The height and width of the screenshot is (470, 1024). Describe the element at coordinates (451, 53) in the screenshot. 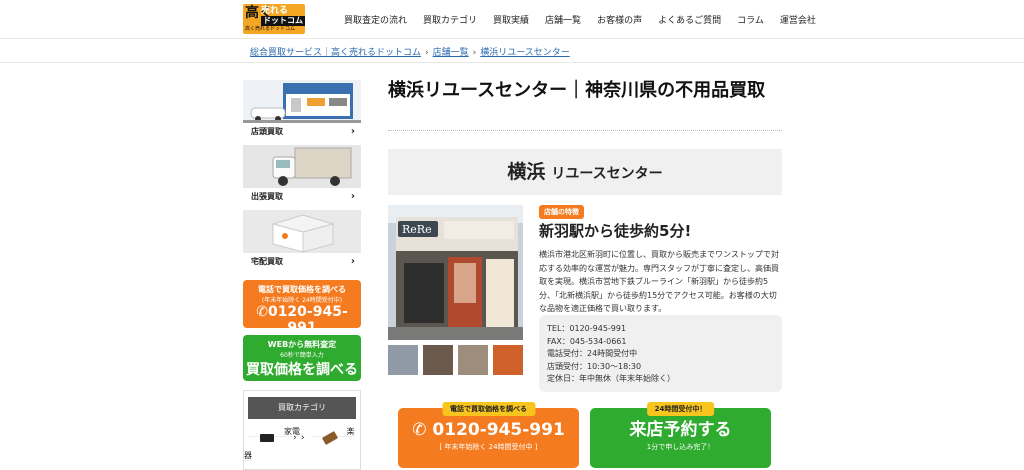

I see `breadcrumb-stores: 店舗一覧` at that location.